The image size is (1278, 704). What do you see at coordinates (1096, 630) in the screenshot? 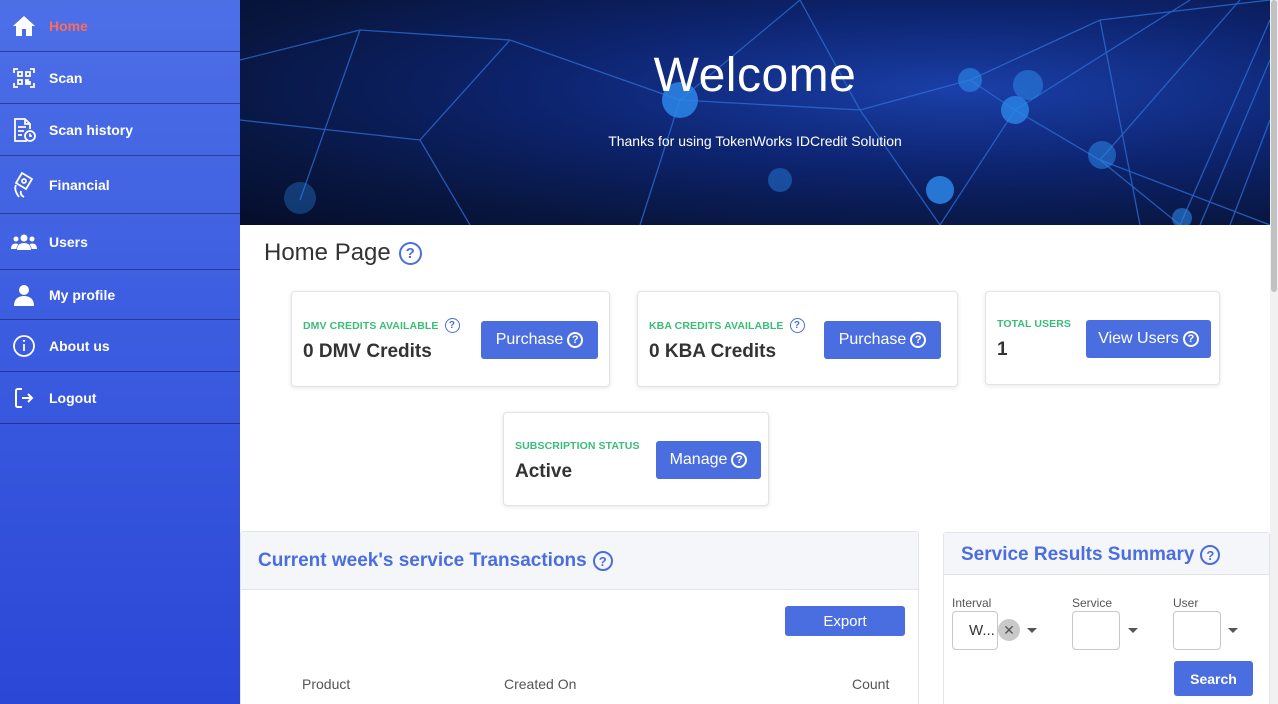
I see `service-select` at bounding box center [1096, 630].